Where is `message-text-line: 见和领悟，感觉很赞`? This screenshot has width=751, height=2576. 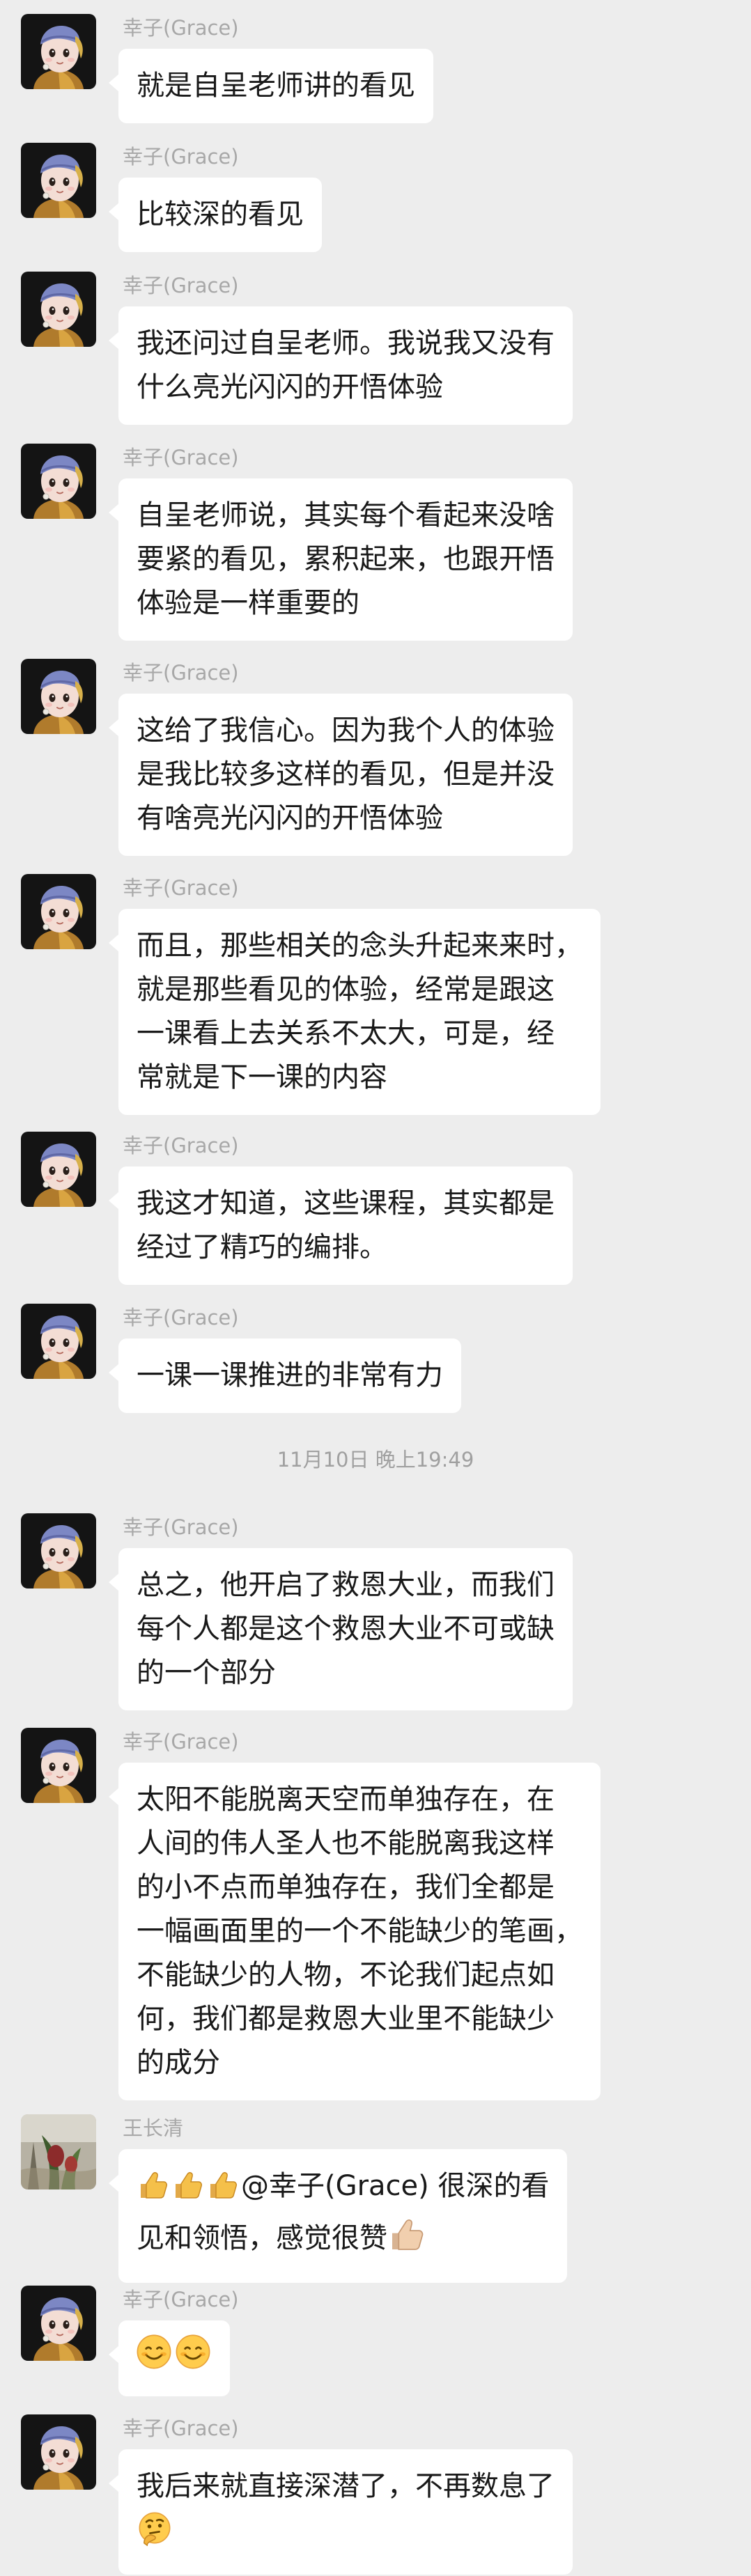 message-text-line: 见和领悟，感觉很赞 is located at coordinates (343, 2241).